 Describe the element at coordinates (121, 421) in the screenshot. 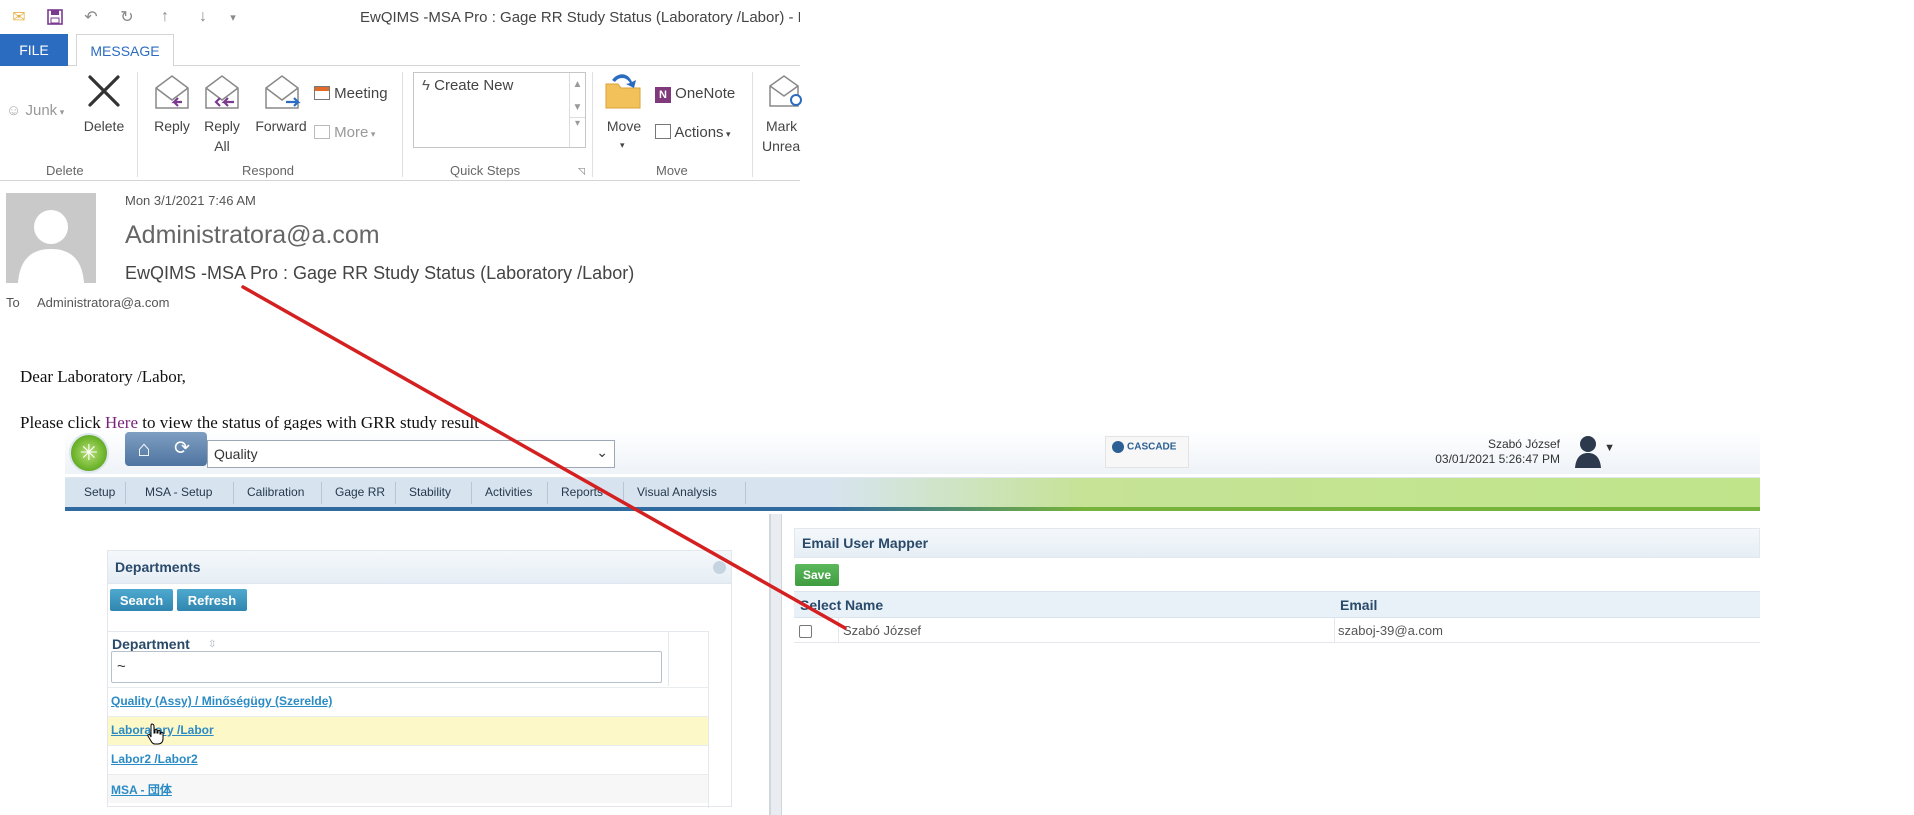

I see `here-link: Here` at that location.